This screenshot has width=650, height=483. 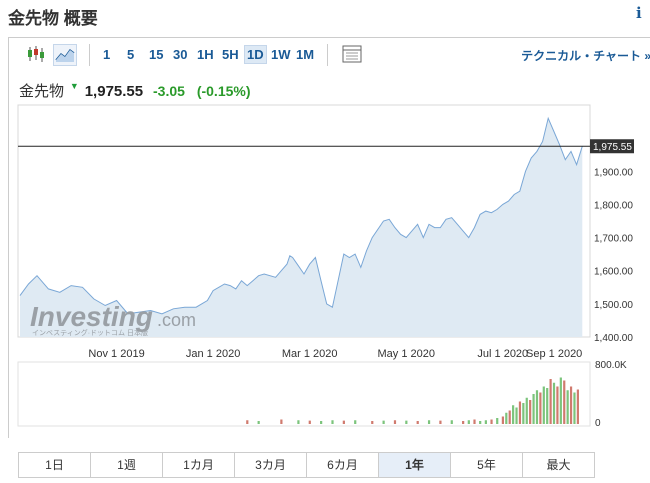 I want to click on price-change-percent: (-0.15%), so click(x=223, y=91).